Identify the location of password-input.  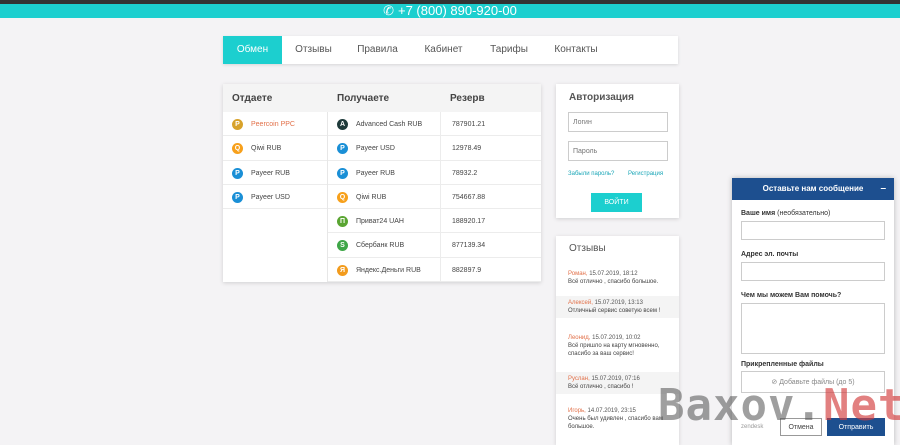
(618, 151).